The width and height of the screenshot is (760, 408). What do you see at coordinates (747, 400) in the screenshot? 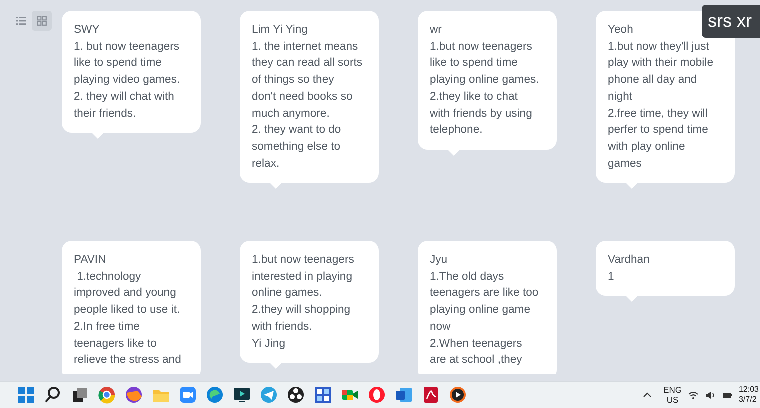
I see `date-text: 3/7/2` at bounding box center [747, 400].